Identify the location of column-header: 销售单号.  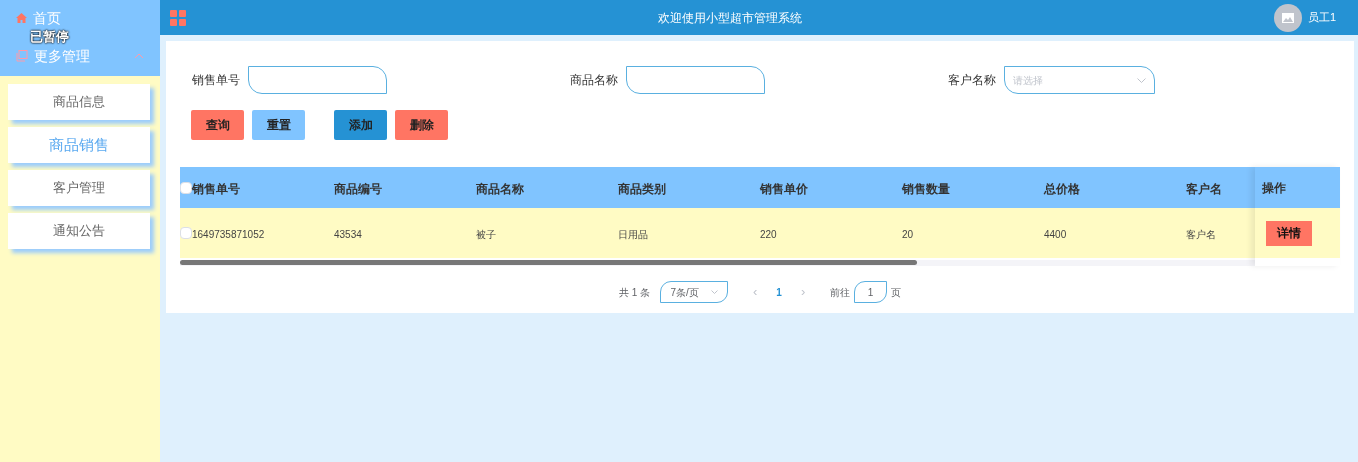
(216, 188).